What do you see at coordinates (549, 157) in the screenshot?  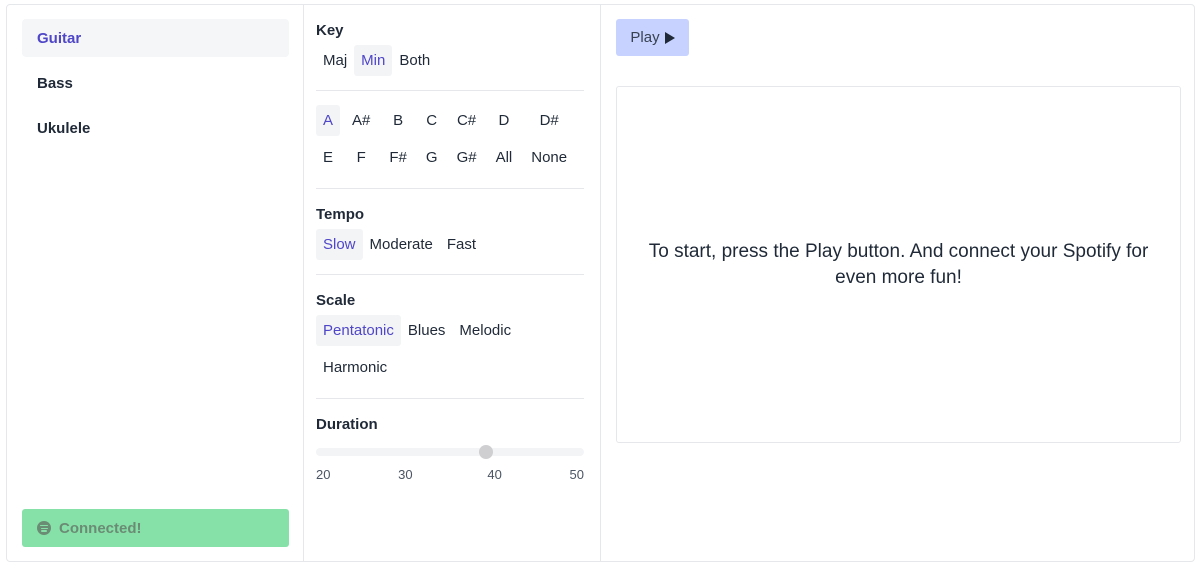 I see `key-note-option: None` at bounding box center [549, 157].